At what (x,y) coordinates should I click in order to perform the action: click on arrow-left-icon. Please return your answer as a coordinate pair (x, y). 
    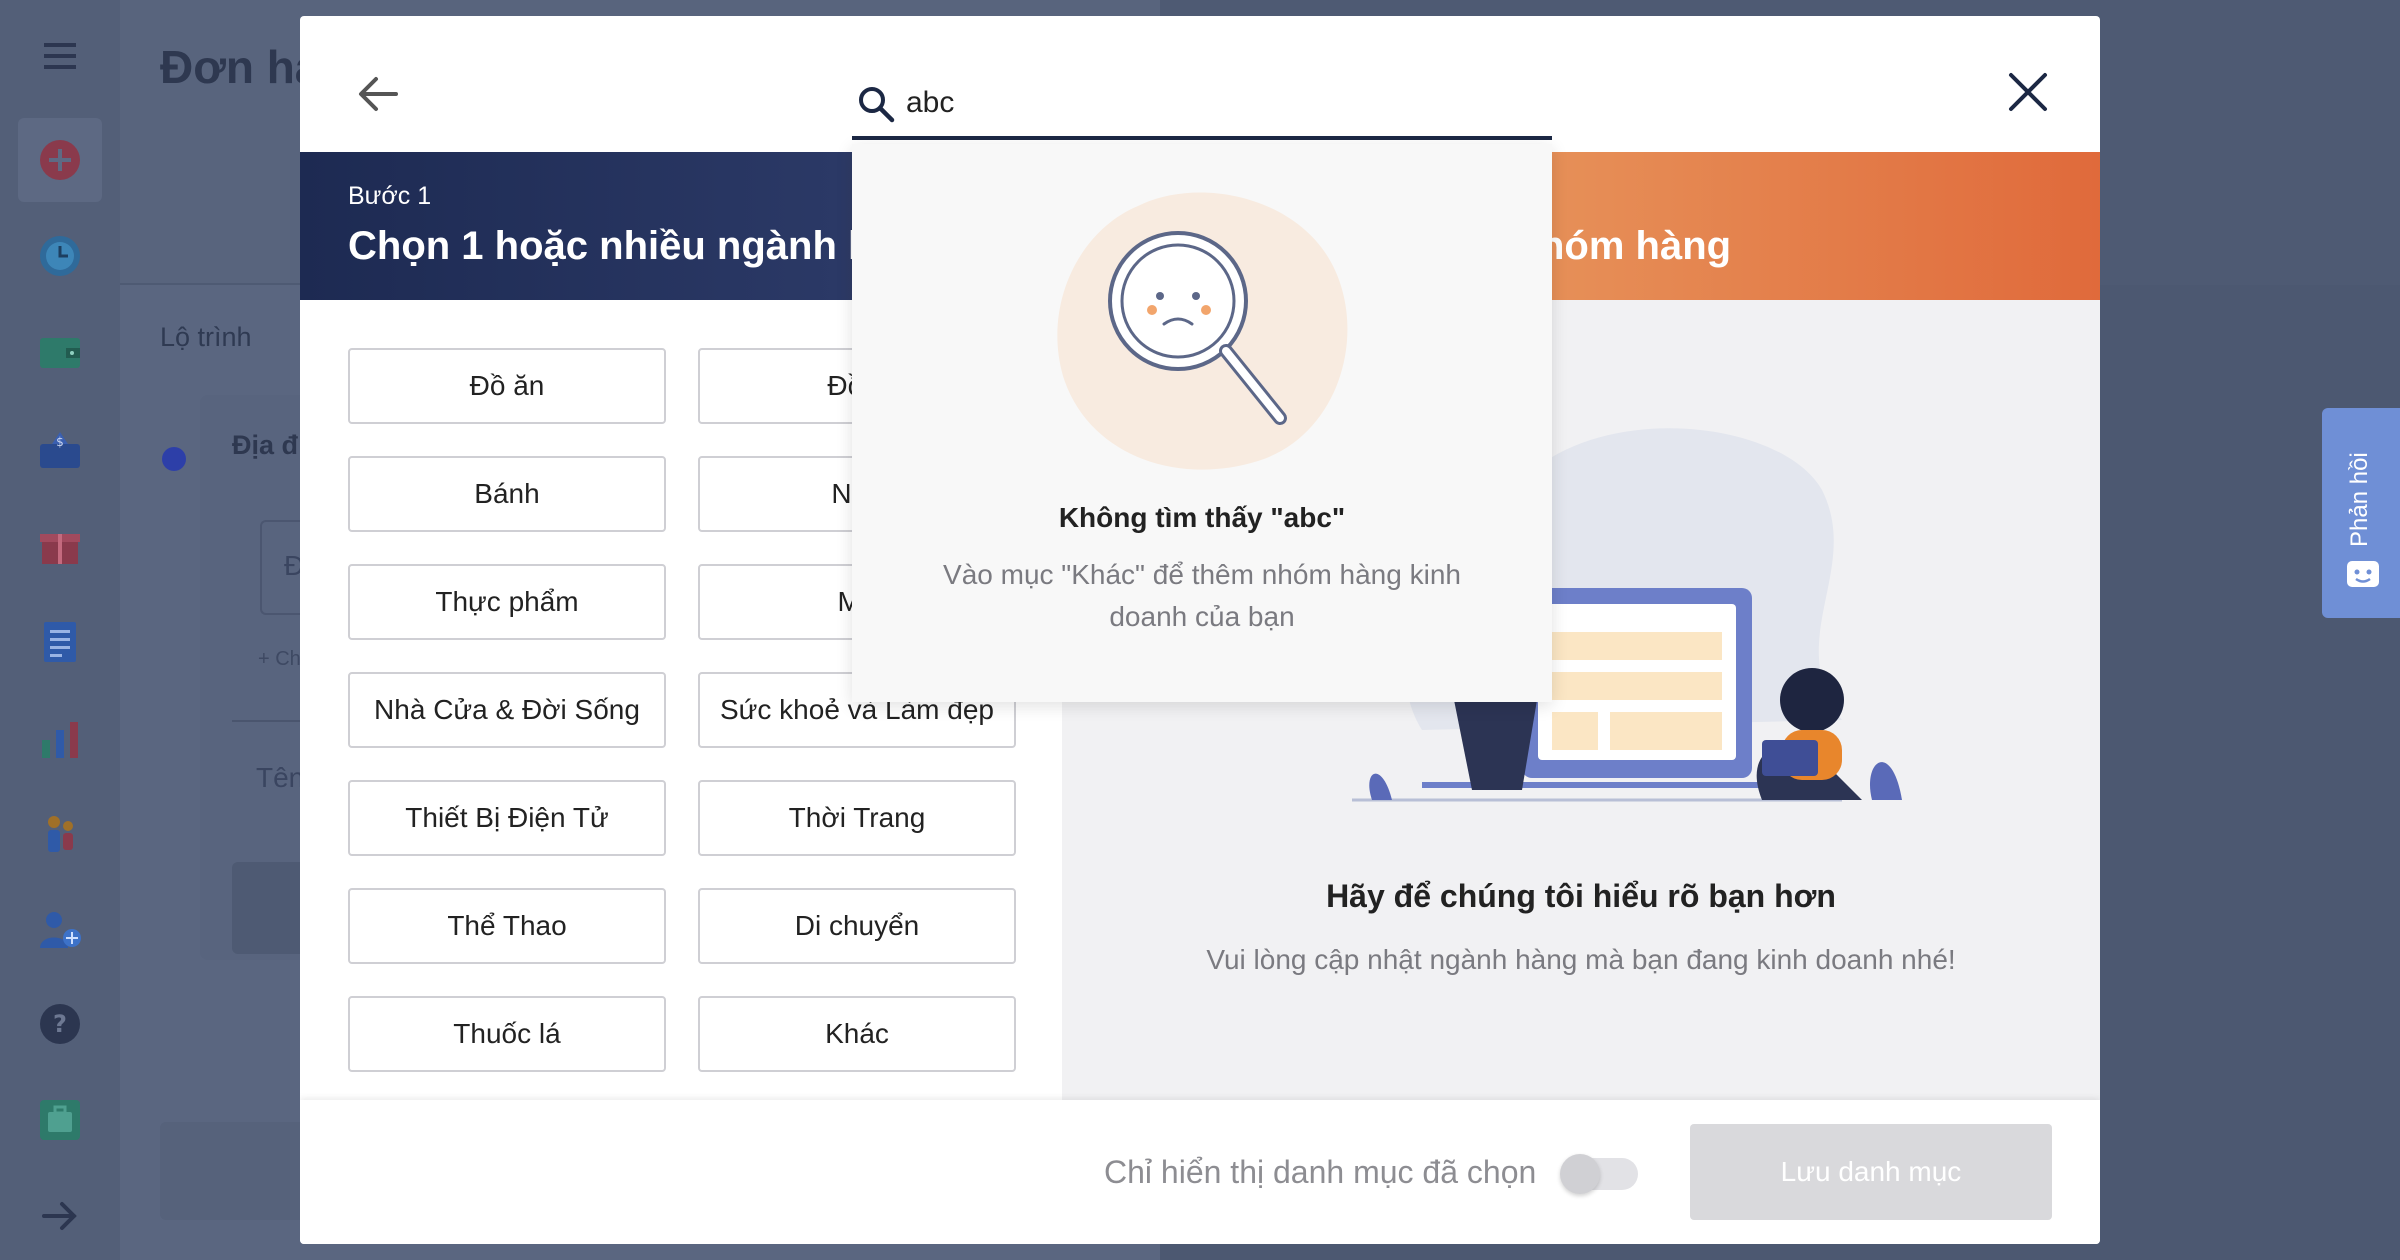
    Looking at the image, I should click on (378, 94).